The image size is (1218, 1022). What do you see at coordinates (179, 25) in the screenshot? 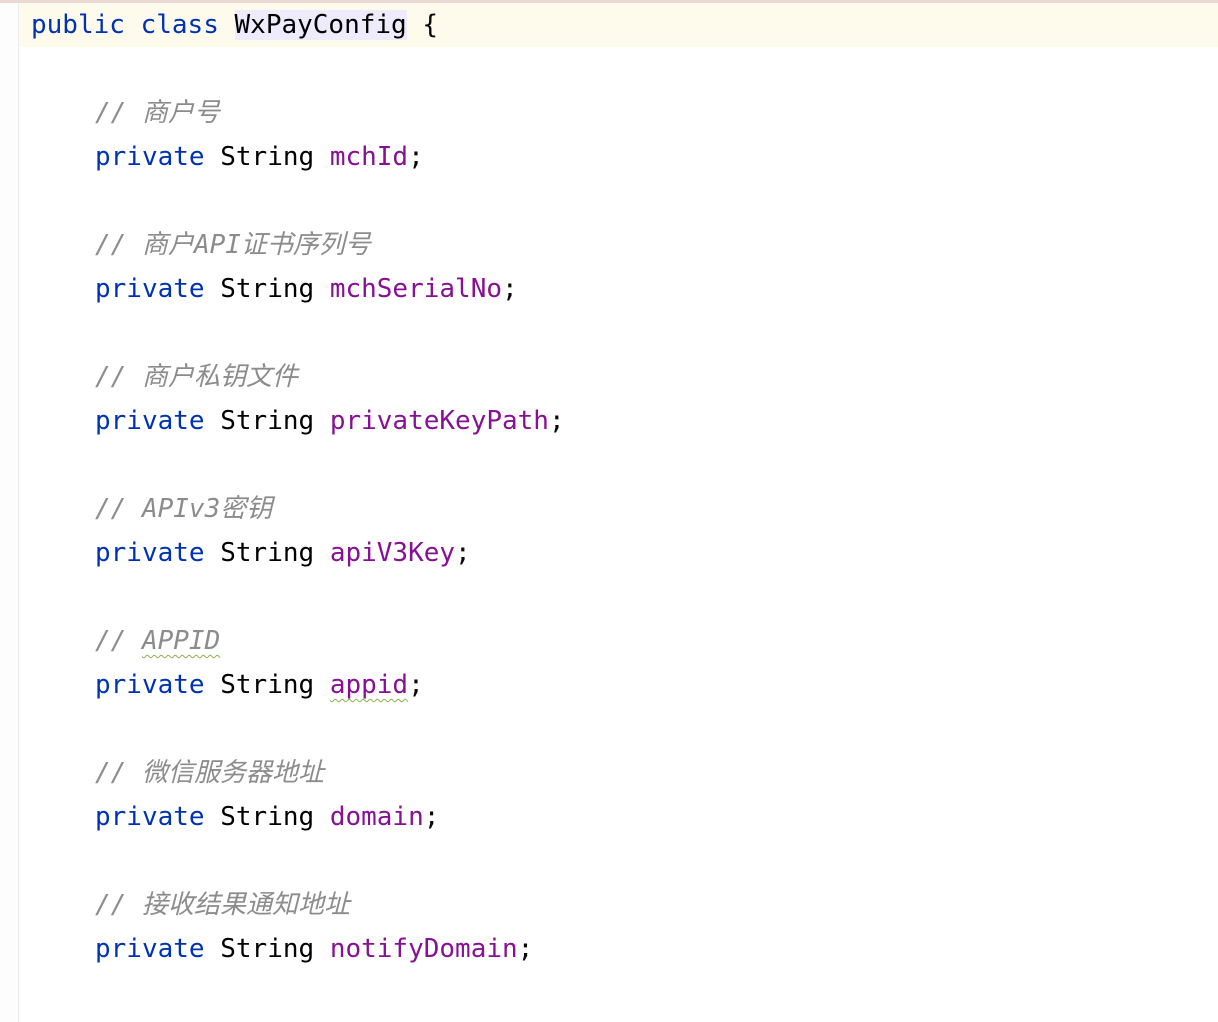
I see `keyword-class: class` at bounding box center [179, 25].